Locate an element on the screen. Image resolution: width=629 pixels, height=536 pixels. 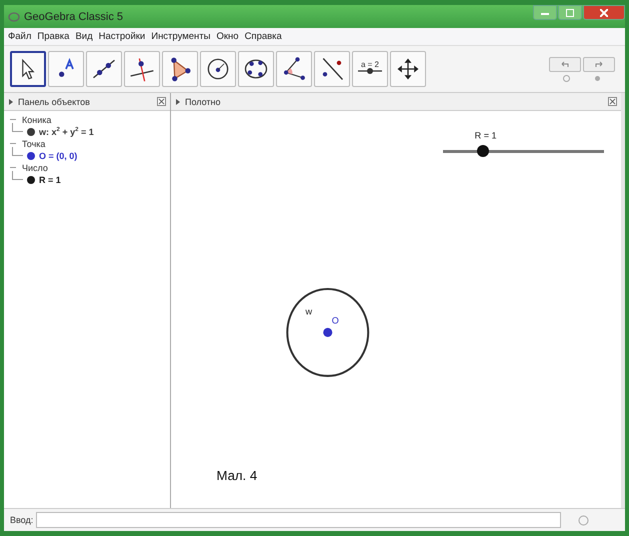
angle-tool-button is located at coordinates (294, 69).